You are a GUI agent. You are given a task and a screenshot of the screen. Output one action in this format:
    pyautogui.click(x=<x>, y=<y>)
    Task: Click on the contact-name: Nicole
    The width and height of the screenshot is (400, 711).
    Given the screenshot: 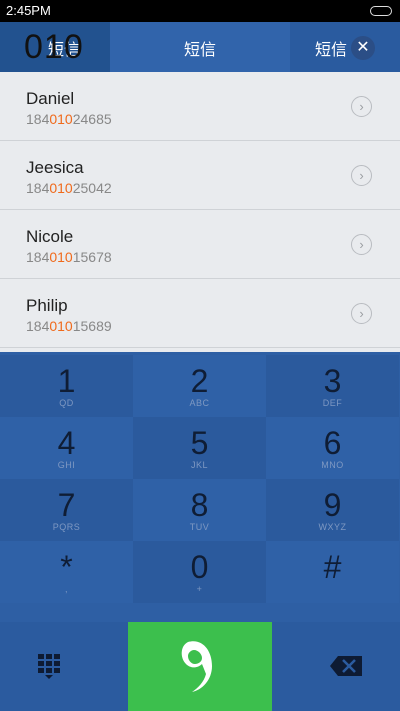 What is the action you would take?
    pyautogui.click(x=50, y=236)
    